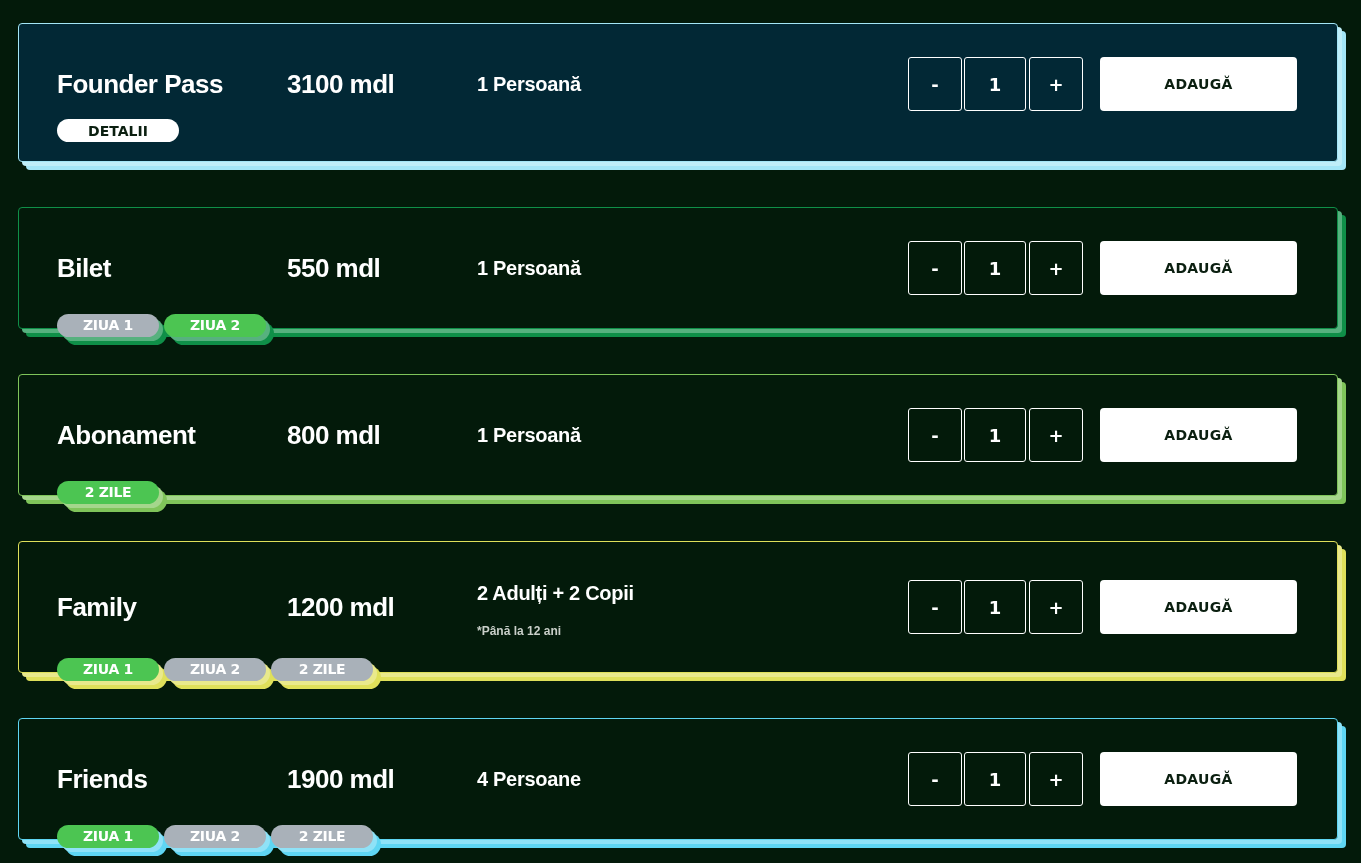 The width and height of the screenshot is (1361, 863). What do you see at coordinates (103, 779) in the screenshot?
I see `ticket-name: Friends` at bounding box center [103, 779].